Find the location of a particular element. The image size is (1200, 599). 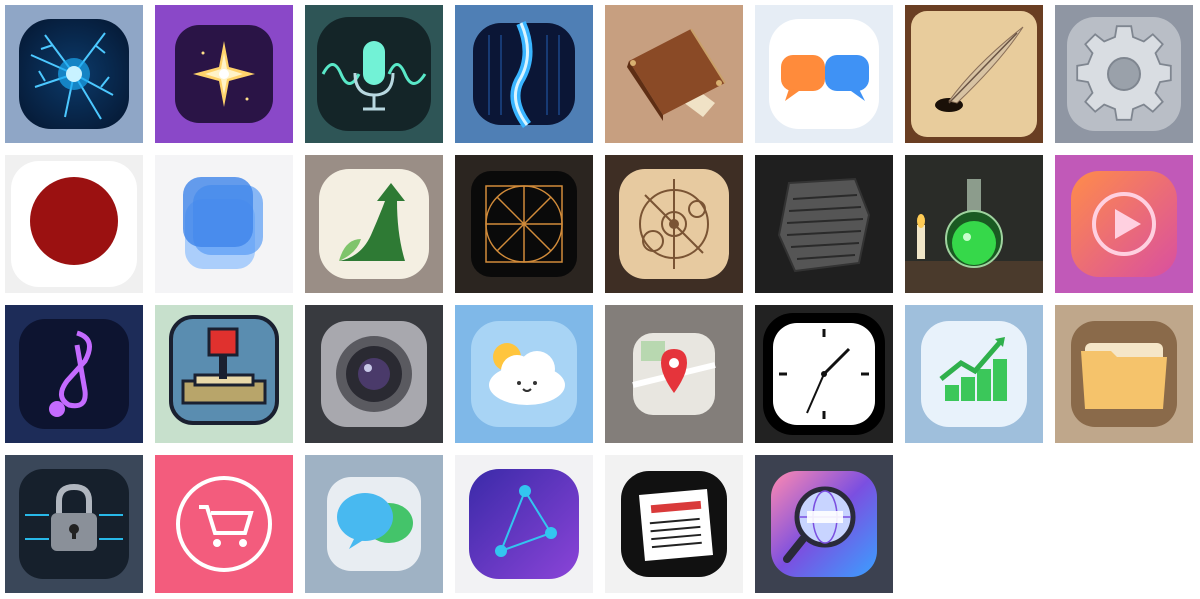

growth-arrow-icon is located at coordinates (374, 224).